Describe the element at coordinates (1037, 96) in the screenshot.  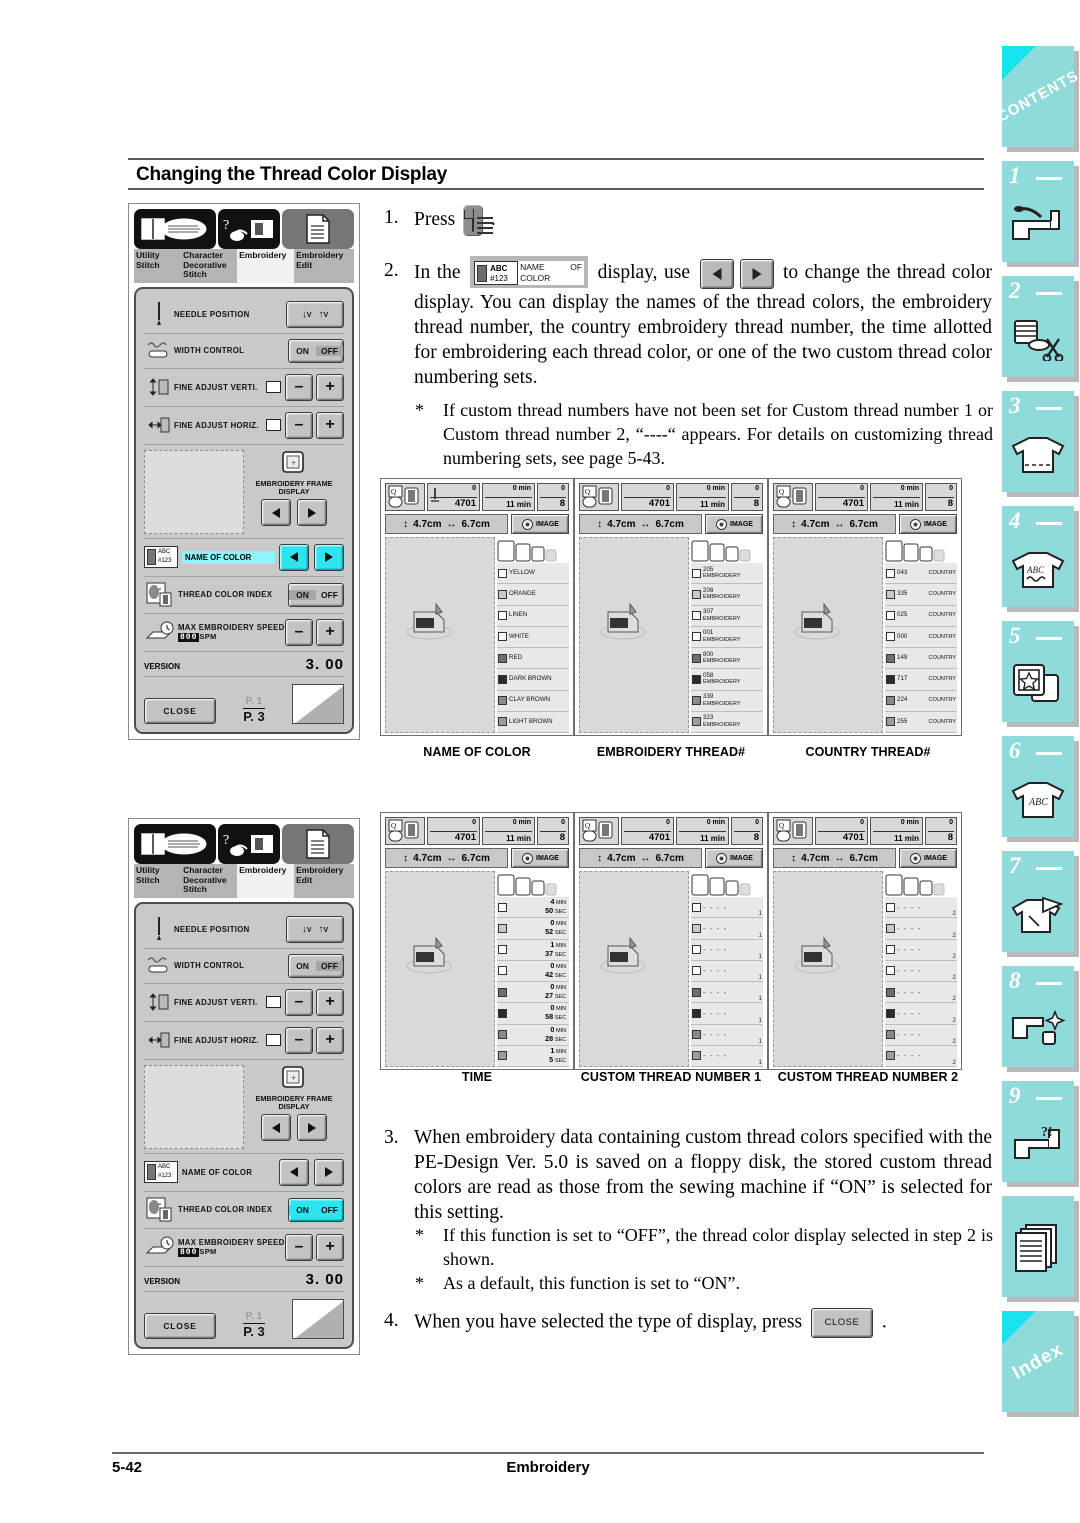
I see `tab-contents: CONTENTS` at that location.